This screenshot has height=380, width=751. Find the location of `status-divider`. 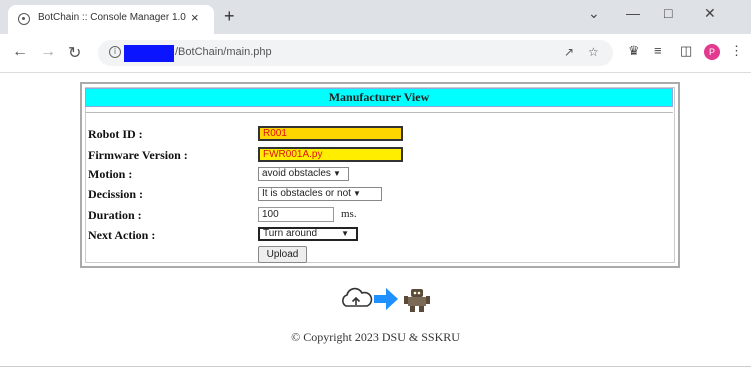

status-divider is located at coordinates (375, 366).